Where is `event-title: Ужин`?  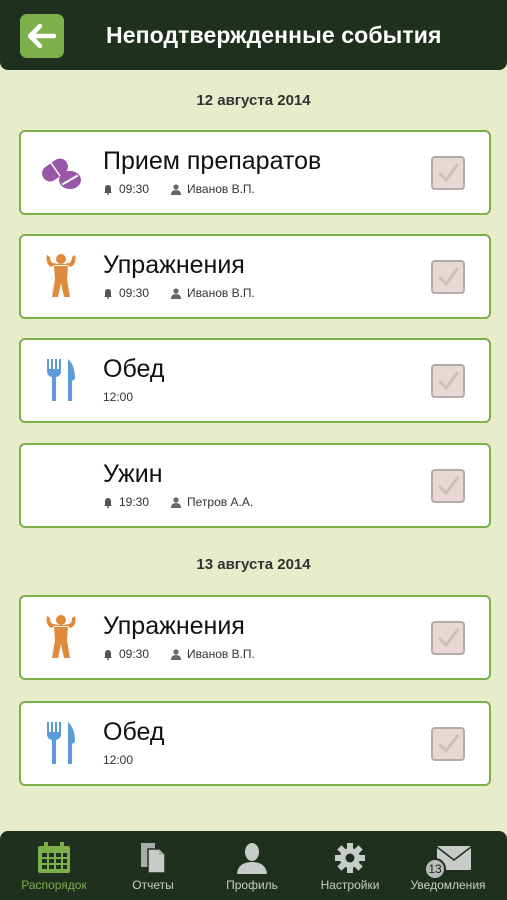
event-title: Ужин is located at coordinates (133, 474).